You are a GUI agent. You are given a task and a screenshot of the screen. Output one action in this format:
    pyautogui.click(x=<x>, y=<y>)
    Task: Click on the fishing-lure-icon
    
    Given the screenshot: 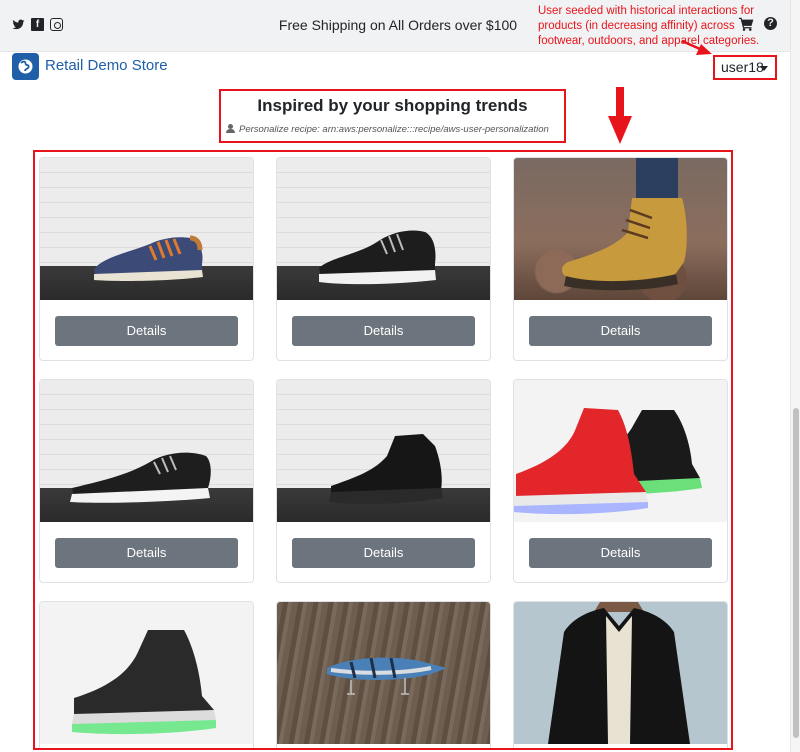 What is the action you would take?
    pyautogui.click(x=387, y=676)
    